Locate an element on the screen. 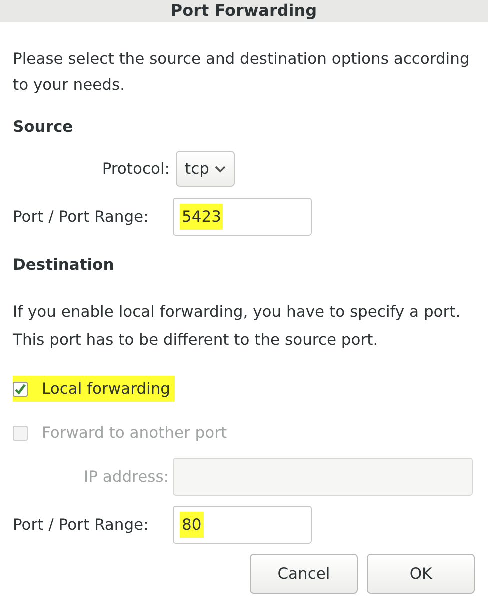 The image size is (488, 598). caret-icon is located at coordinates (220, 169).